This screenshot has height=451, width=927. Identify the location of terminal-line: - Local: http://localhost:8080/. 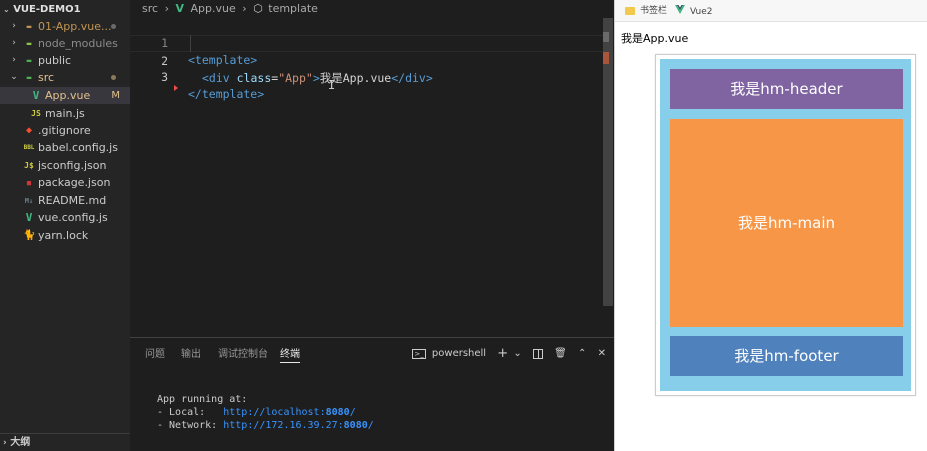
(265, 412).